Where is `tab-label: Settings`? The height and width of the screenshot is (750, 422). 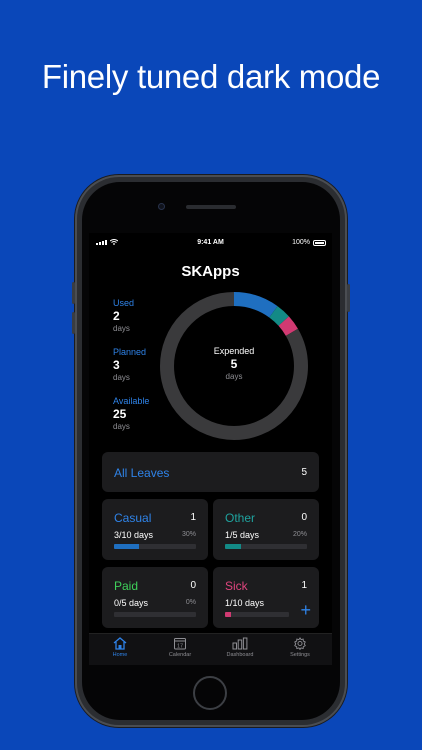 tab-label: Settings is located at coordinates (300, 655).